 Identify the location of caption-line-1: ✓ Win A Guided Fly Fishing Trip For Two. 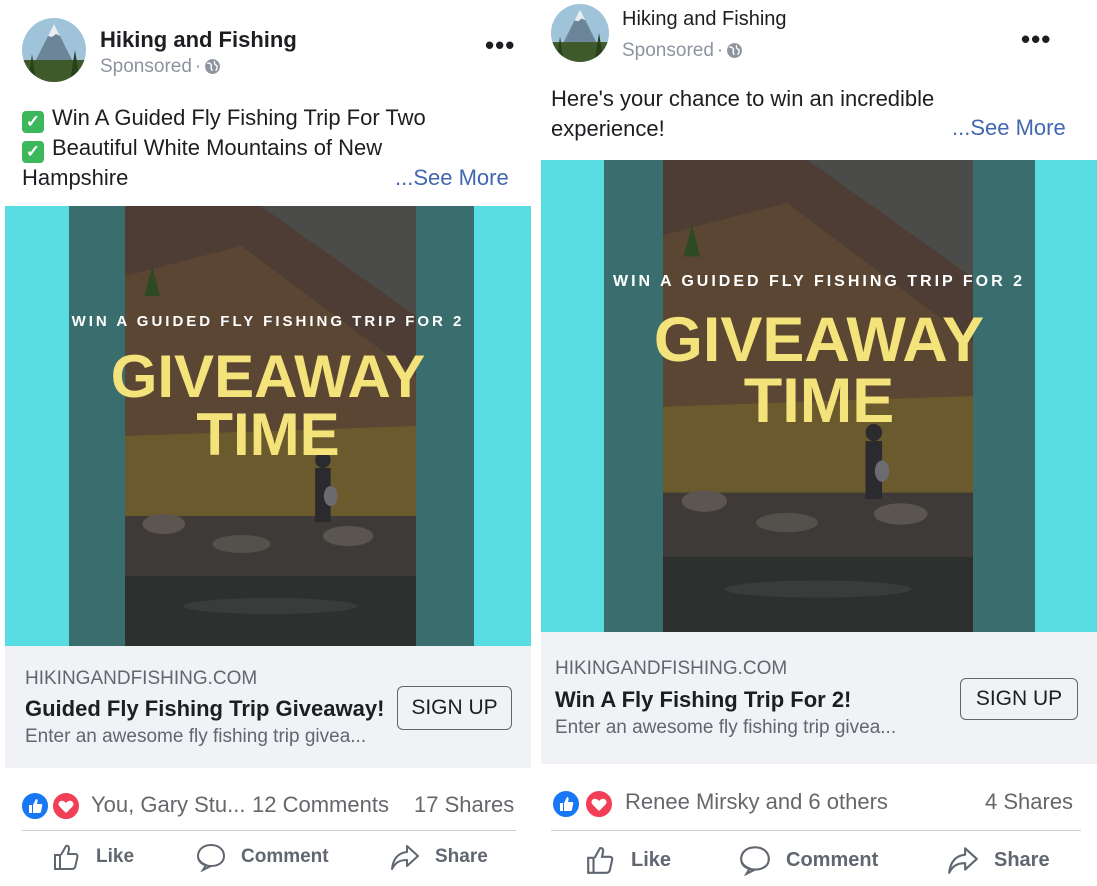
(272, 118).